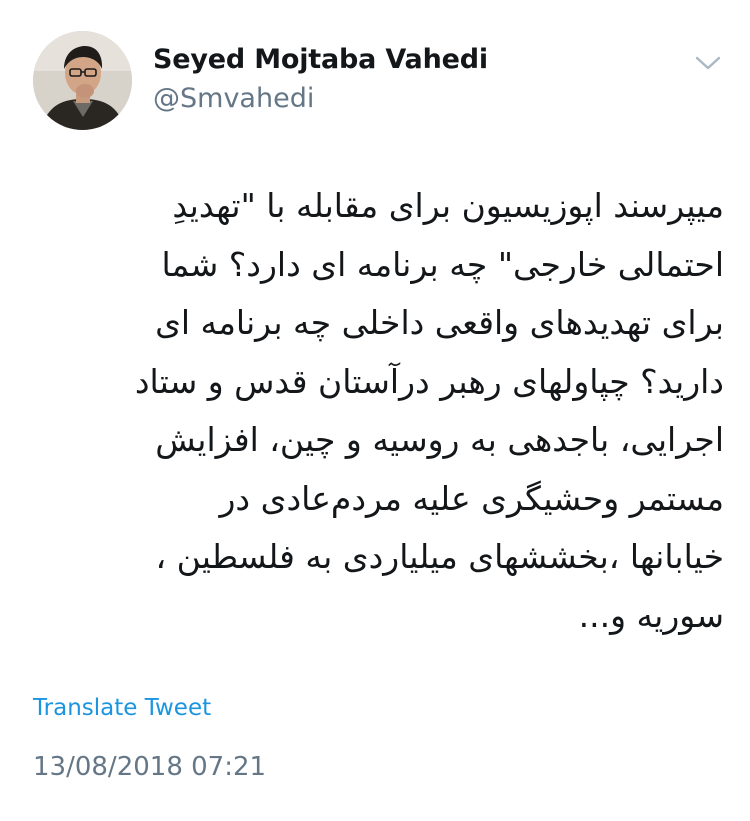  I want to click on profile-photo-icon, so click(82, 80).